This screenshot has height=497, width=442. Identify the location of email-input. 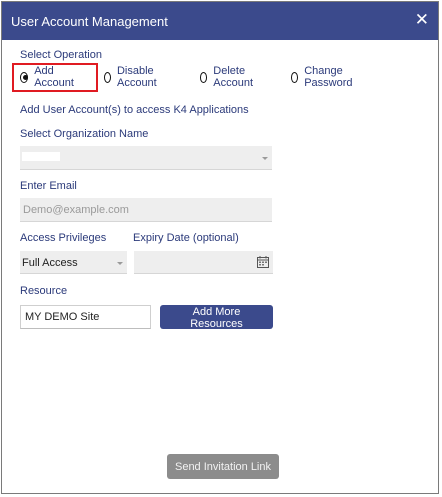
(146, 209).